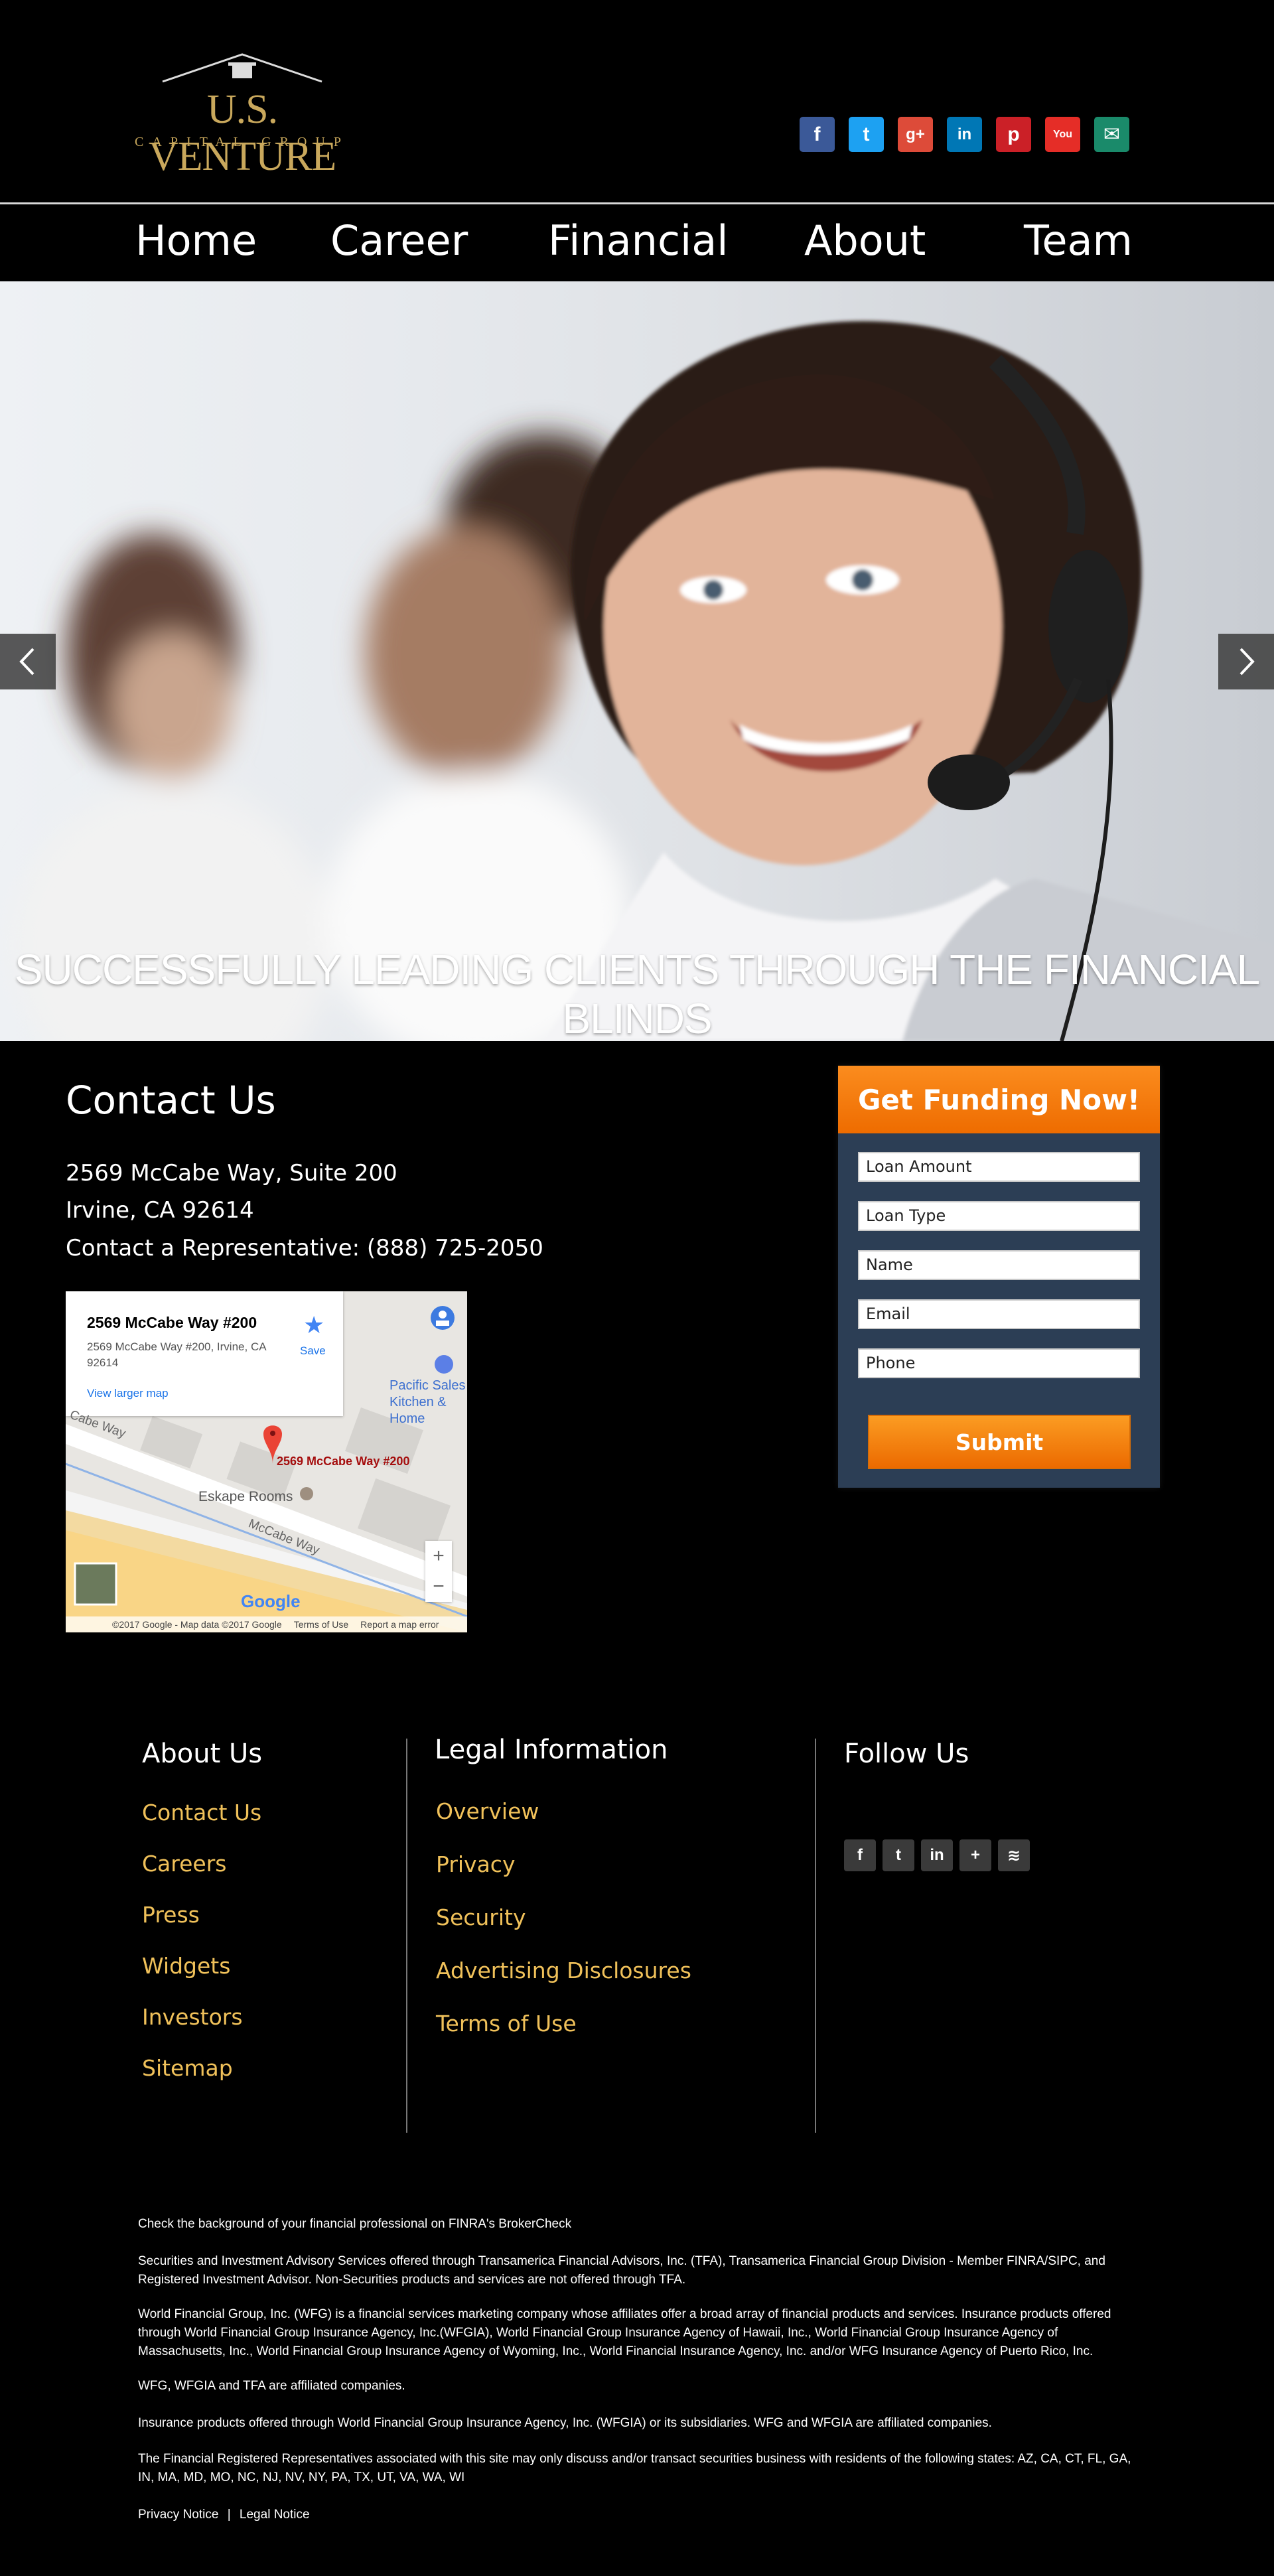  What do you see at coordinates (999, 1099) in the screenshot?
I see `form-title: Get Funding Now!` at bounding box center [999, 1099].